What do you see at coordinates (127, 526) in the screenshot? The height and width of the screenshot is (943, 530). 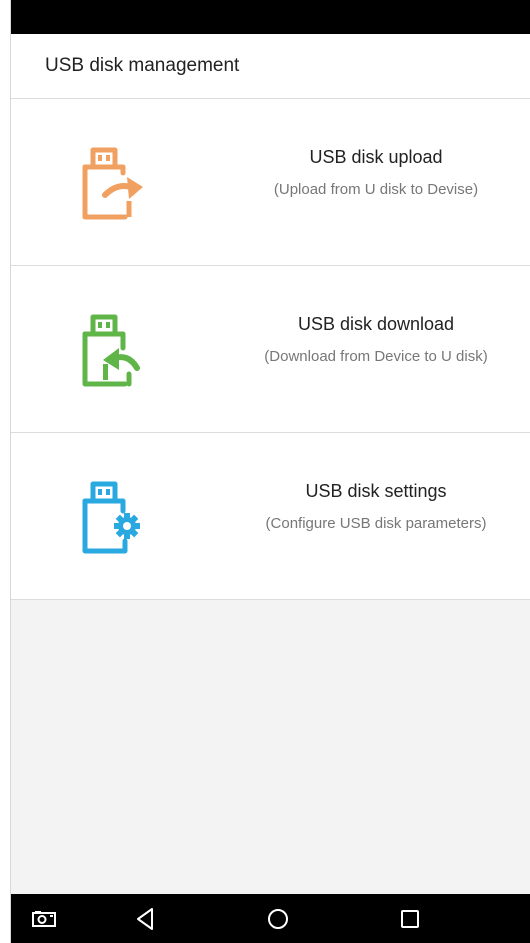 I see `gear-icon` at bounding box center [127, 526].